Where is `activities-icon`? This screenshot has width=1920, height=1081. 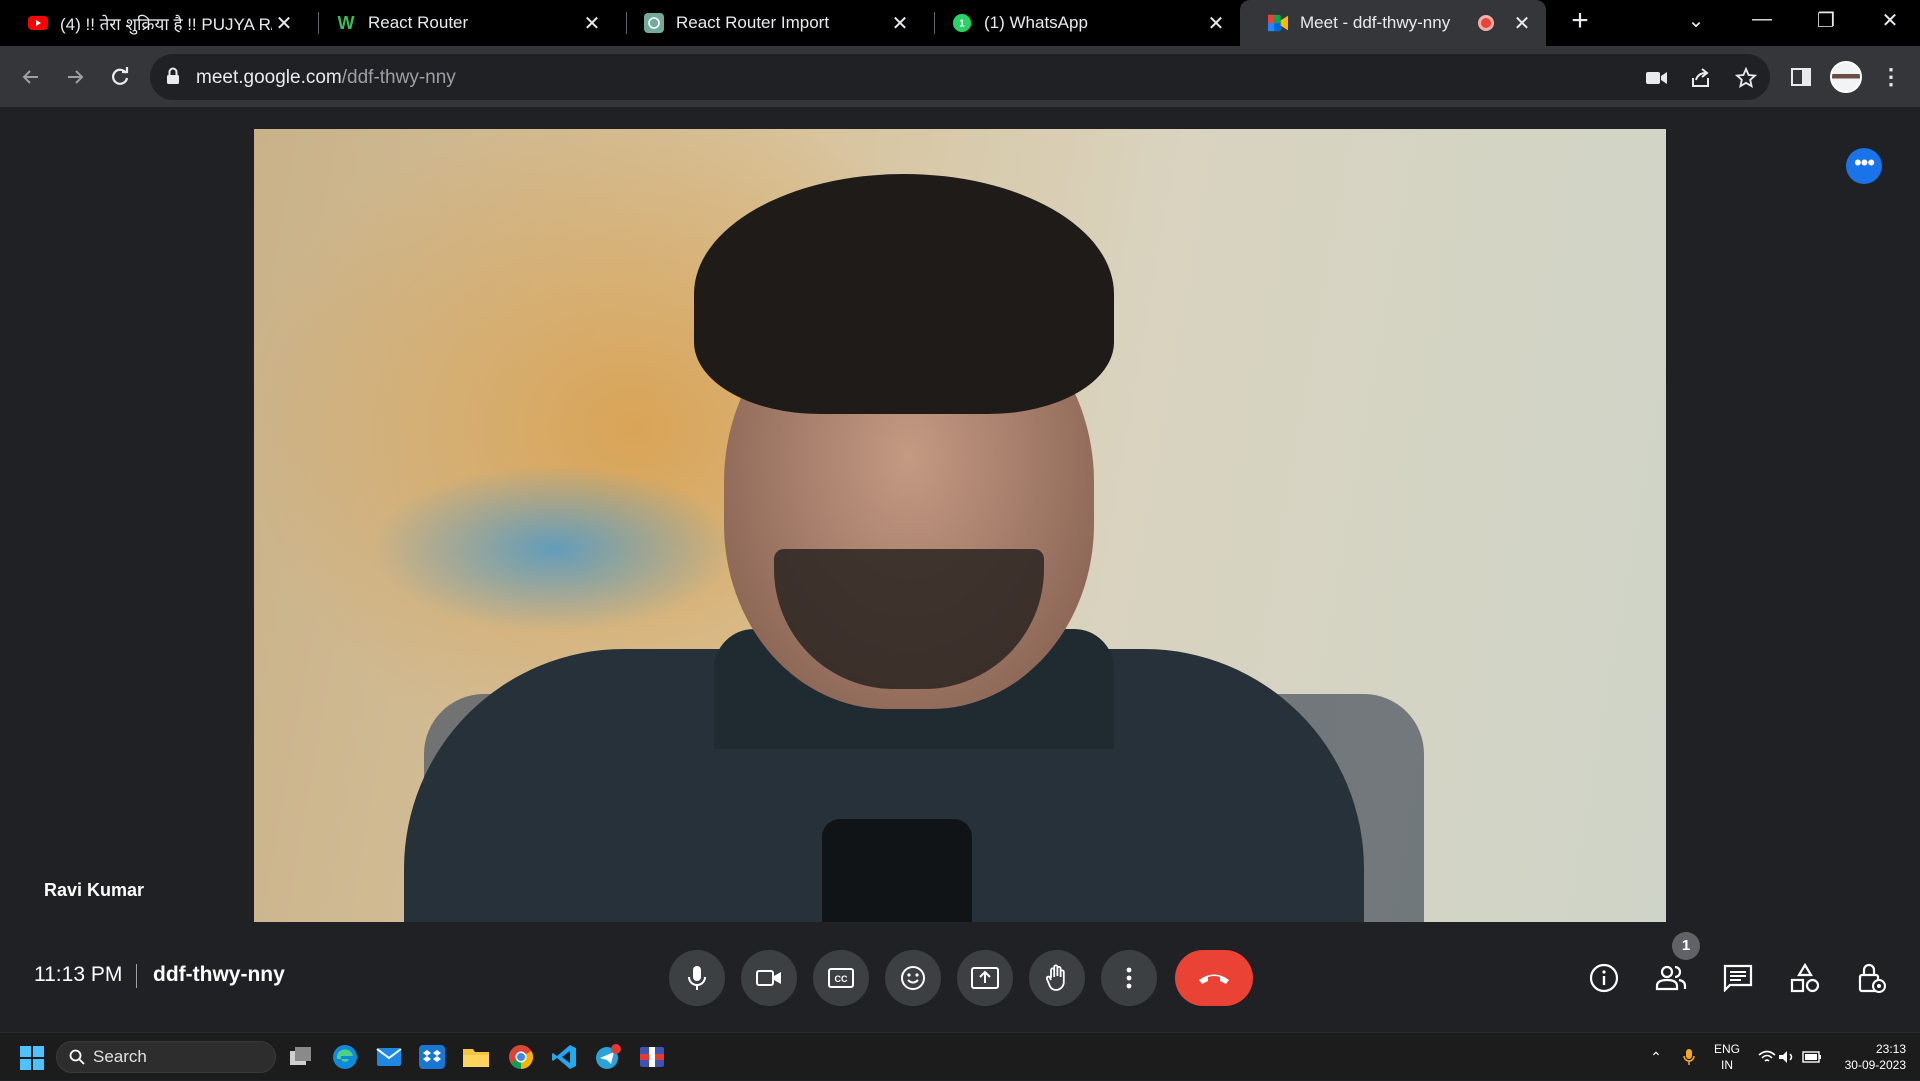
activities-icon is located at coordinates (1805, 978).